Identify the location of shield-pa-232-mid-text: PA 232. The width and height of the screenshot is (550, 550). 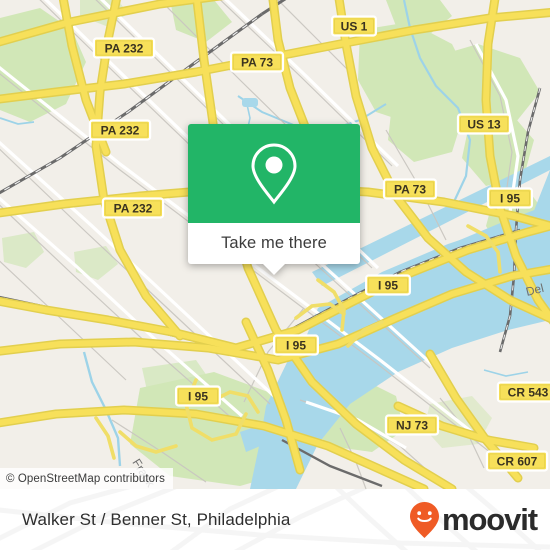
(120, 130).